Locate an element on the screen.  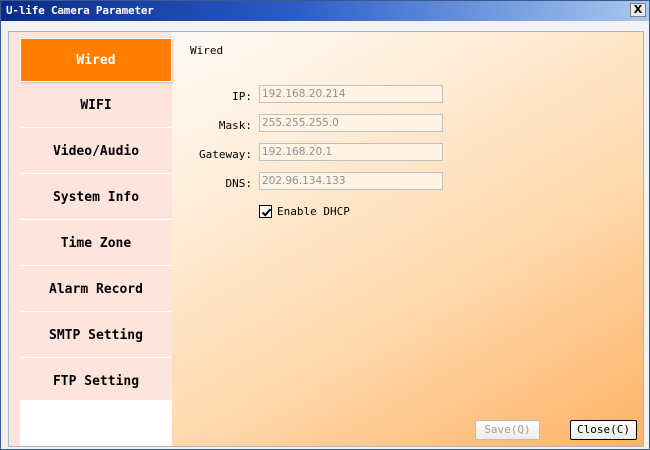
sidebar-item-label: SMTP Setting is located at coordinates (96, 335).